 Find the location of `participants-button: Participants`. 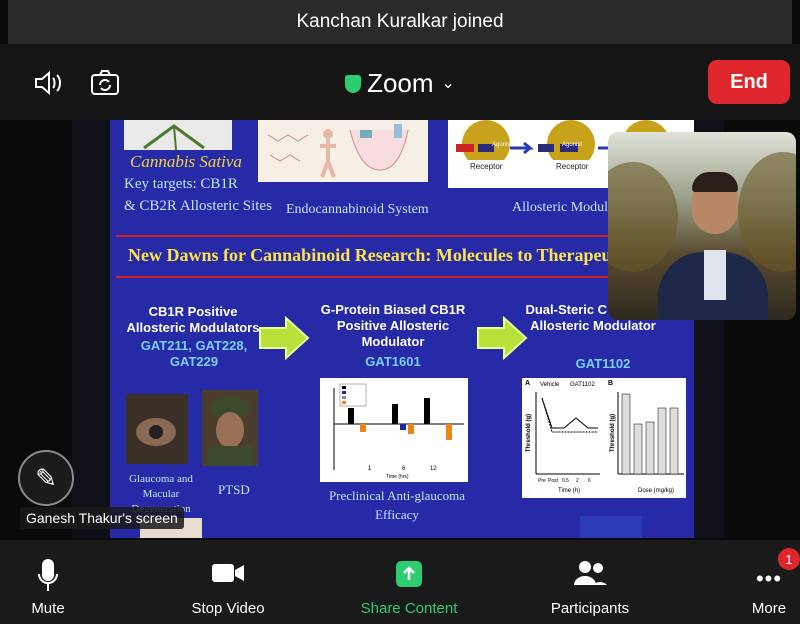

participants-button: Participants is located at coordinates (590, 582).